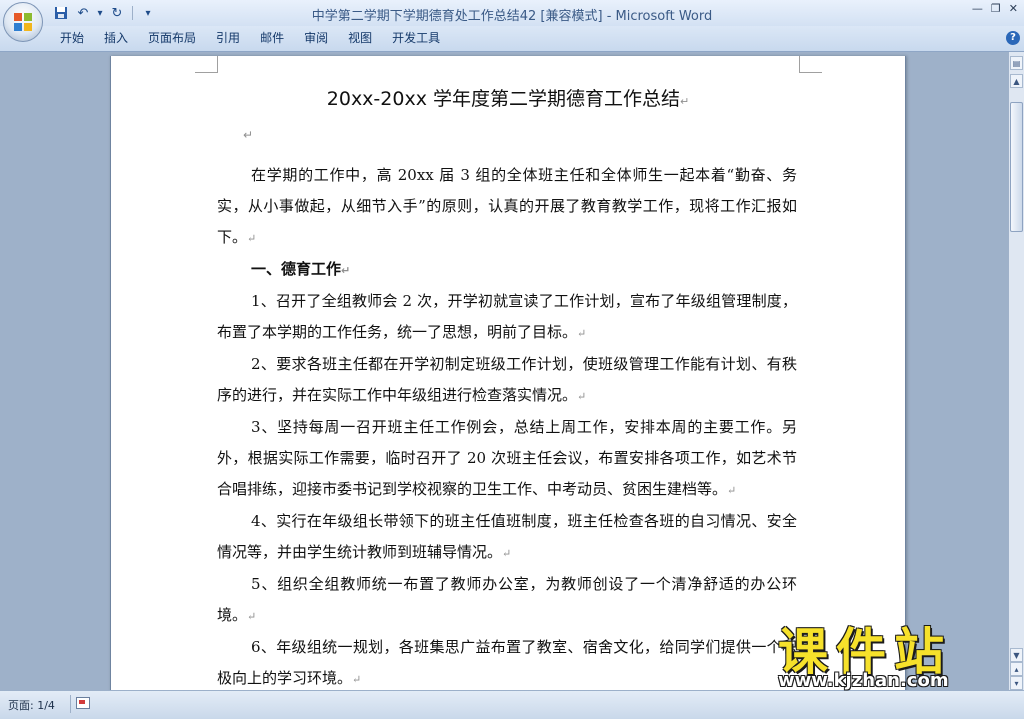 The image size is (1024, 719). What do you see at coordinates (272, 38) in the screenshot?
I see `tab-mailings: 邮件` at bounding box center [272, 38].